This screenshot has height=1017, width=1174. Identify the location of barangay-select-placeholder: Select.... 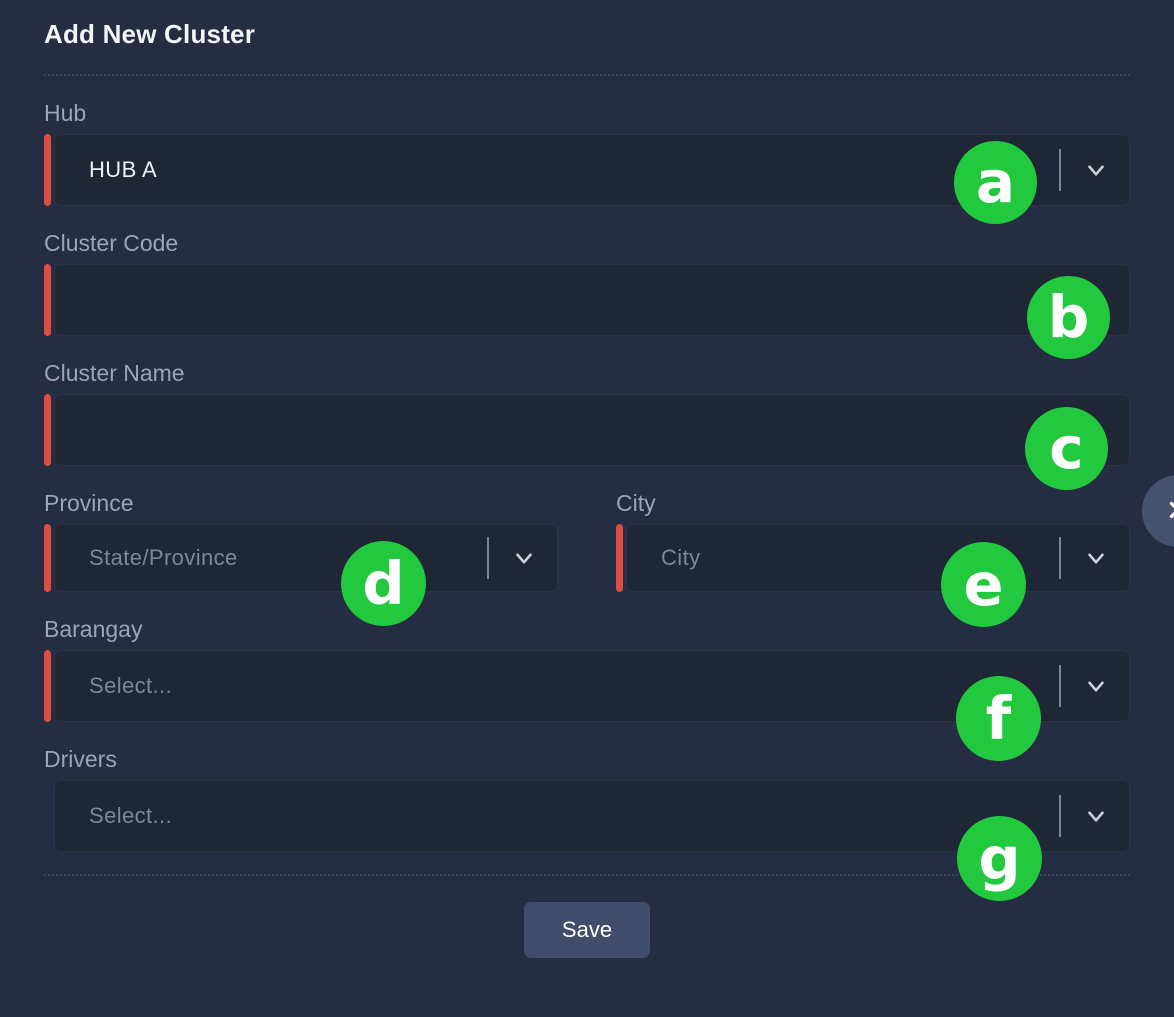
(131, 685).